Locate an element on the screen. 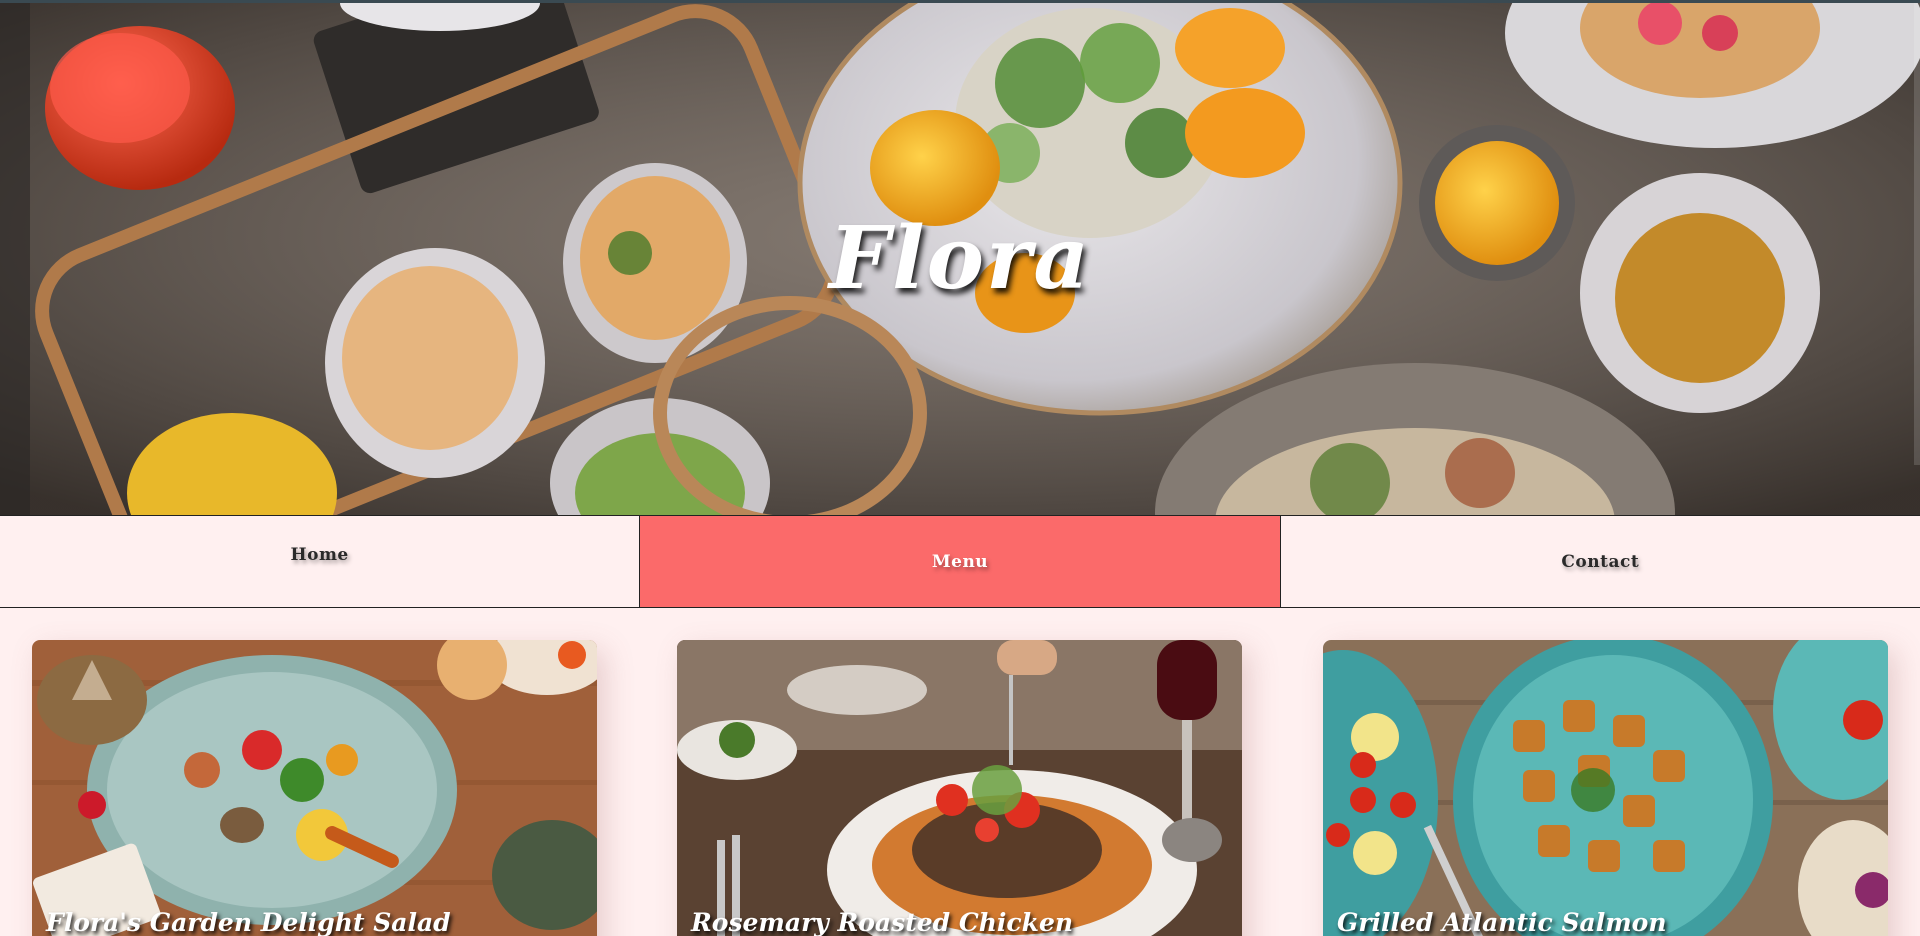 This screenshot has width=1920, height=936. card-title: Flora's Garden Delight Salad is located at coordinates (248, 922).